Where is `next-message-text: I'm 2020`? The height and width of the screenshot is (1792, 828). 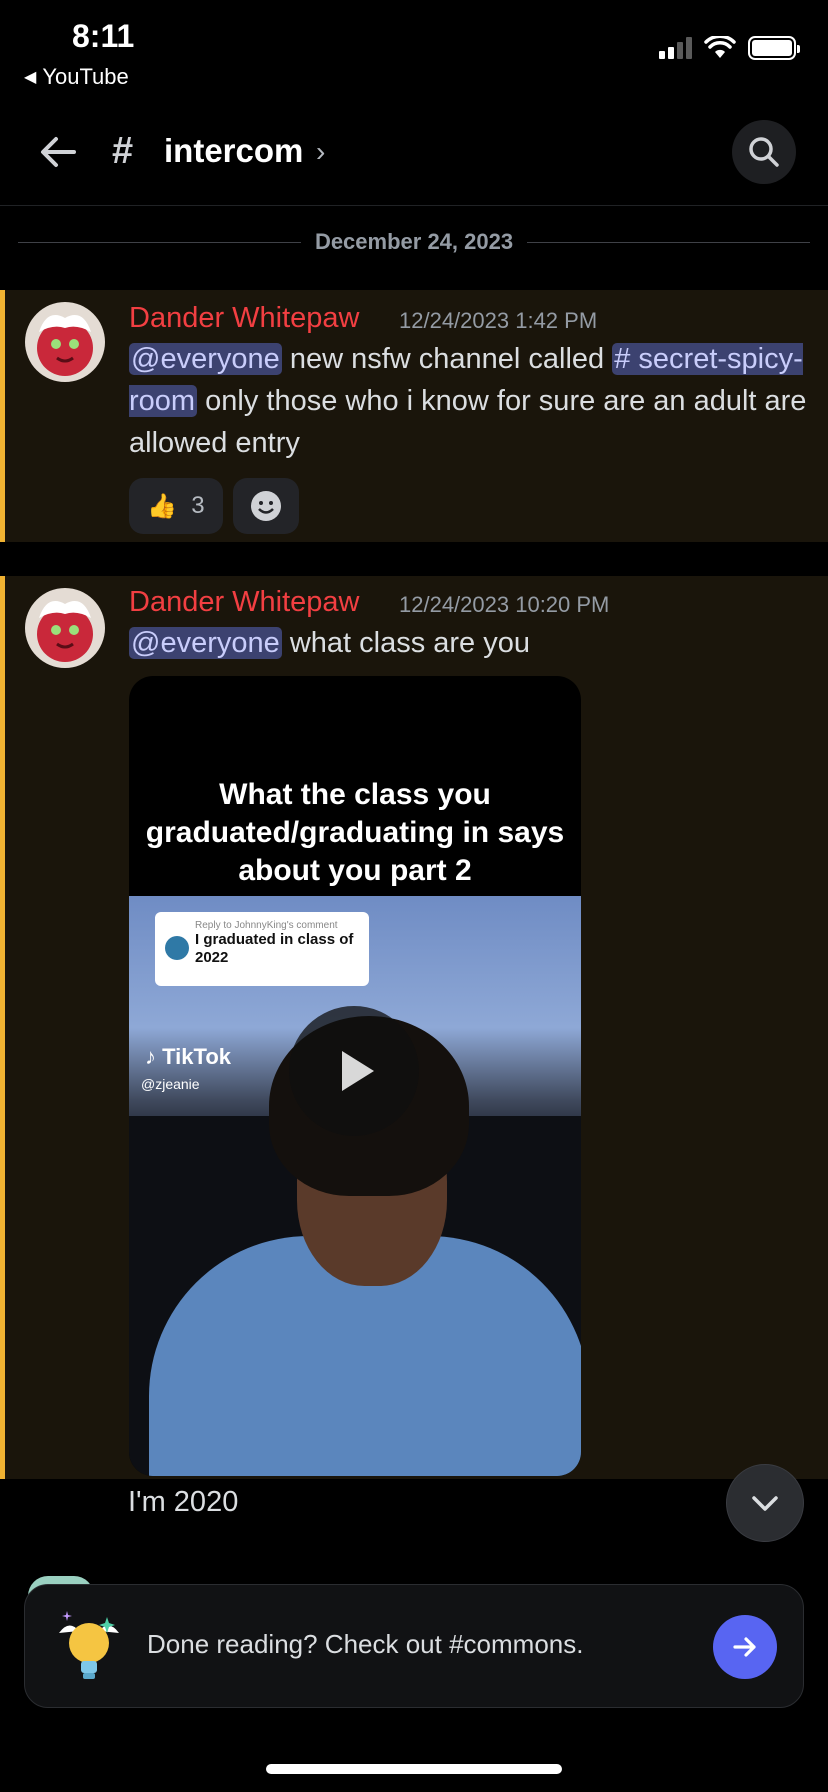 next-message-text: I'm 2020 is located at coordinates (183, 1502).